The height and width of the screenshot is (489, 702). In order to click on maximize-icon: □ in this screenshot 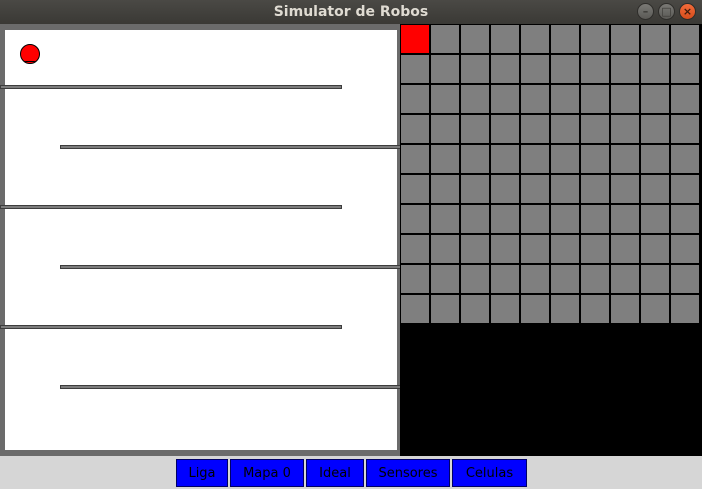, I will do `click(666, 11)`.